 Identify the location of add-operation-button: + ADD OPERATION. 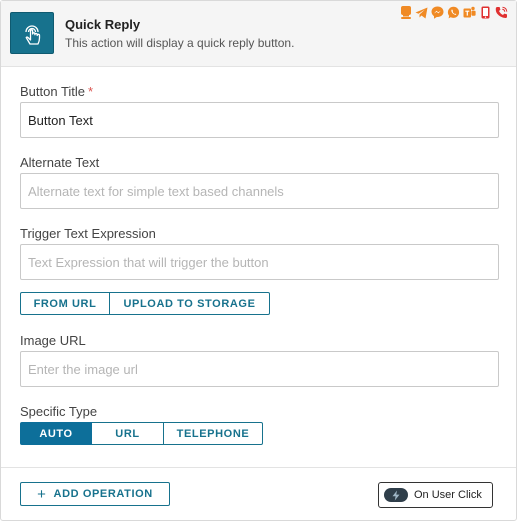
(95, 494).